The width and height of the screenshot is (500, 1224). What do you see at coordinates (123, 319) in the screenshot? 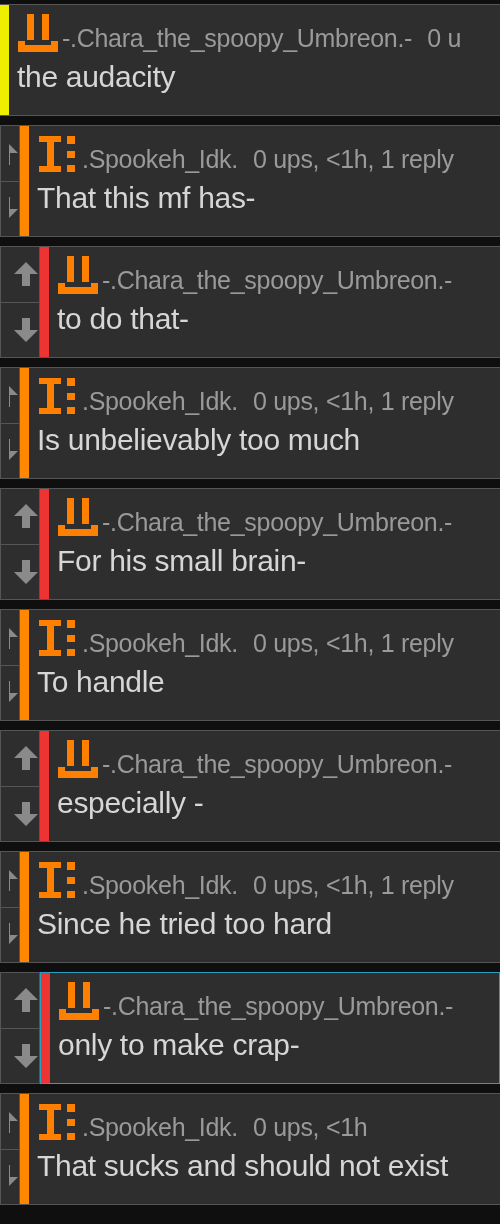
I see `comment-text: to do that-` at bounding box center [123, 319].